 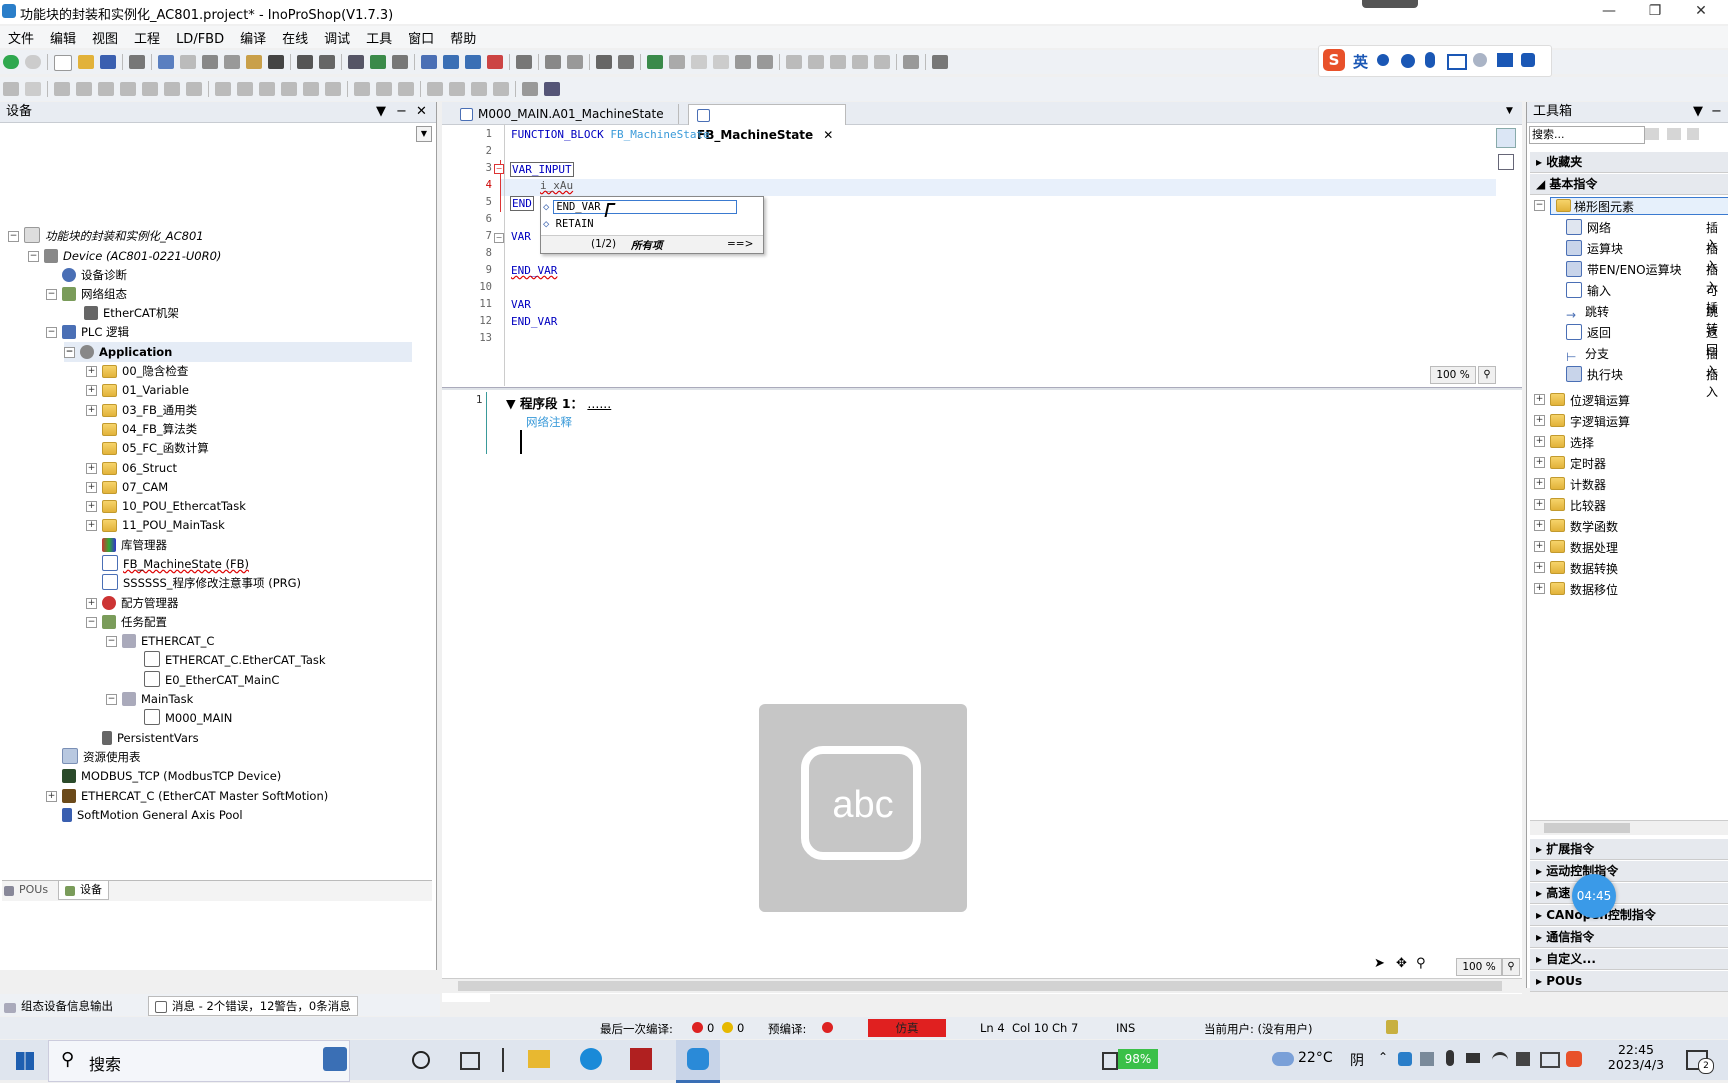 I want to click on sogou-tray-icon, so click(x=1574, y=1059).